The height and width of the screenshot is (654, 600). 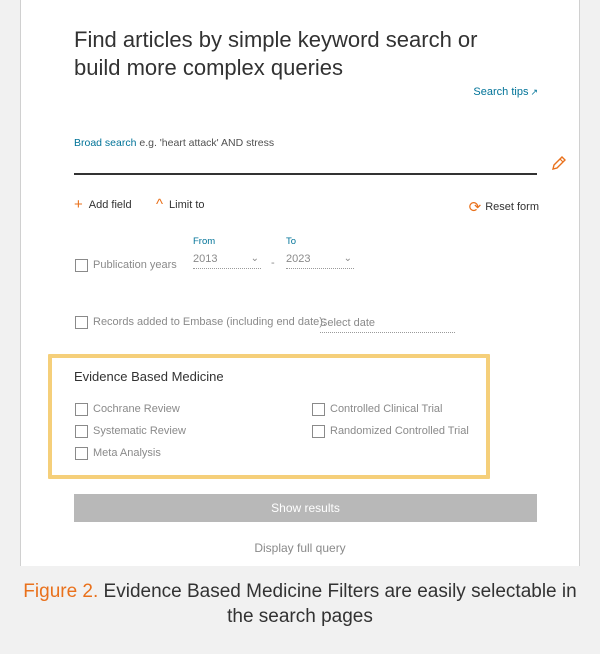 What do you see at coordinates (205, 143) in the screenshot?
I see `broad-search-example: e.g. 'heart attack' AND stress` at bounding box center [205, 143].